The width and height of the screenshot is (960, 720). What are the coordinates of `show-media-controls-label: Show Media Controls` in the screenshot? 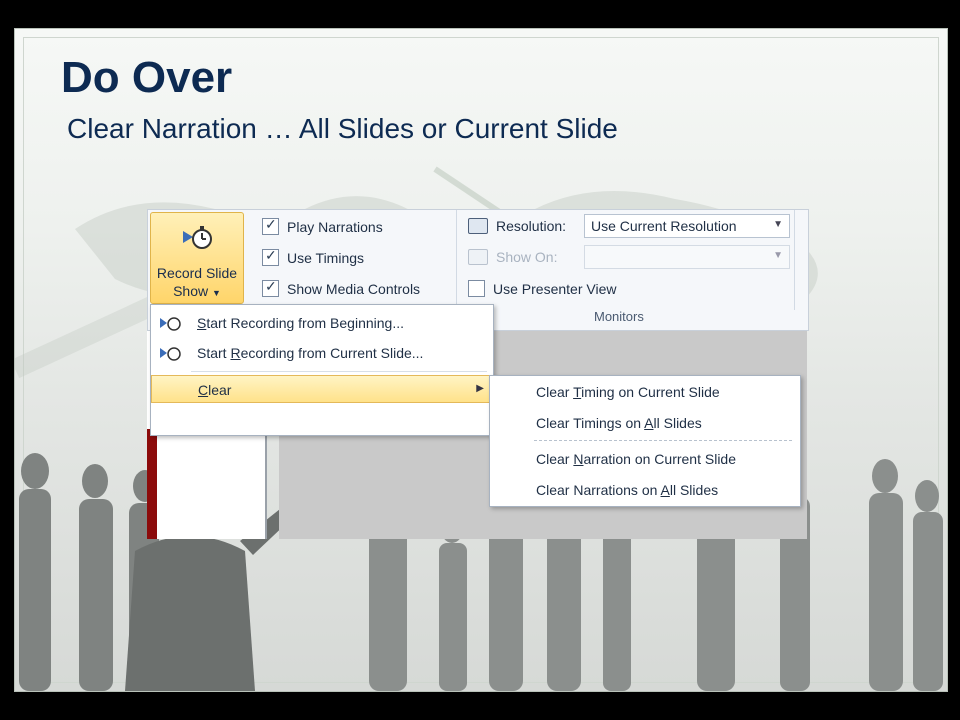 It's located at (354, 288).